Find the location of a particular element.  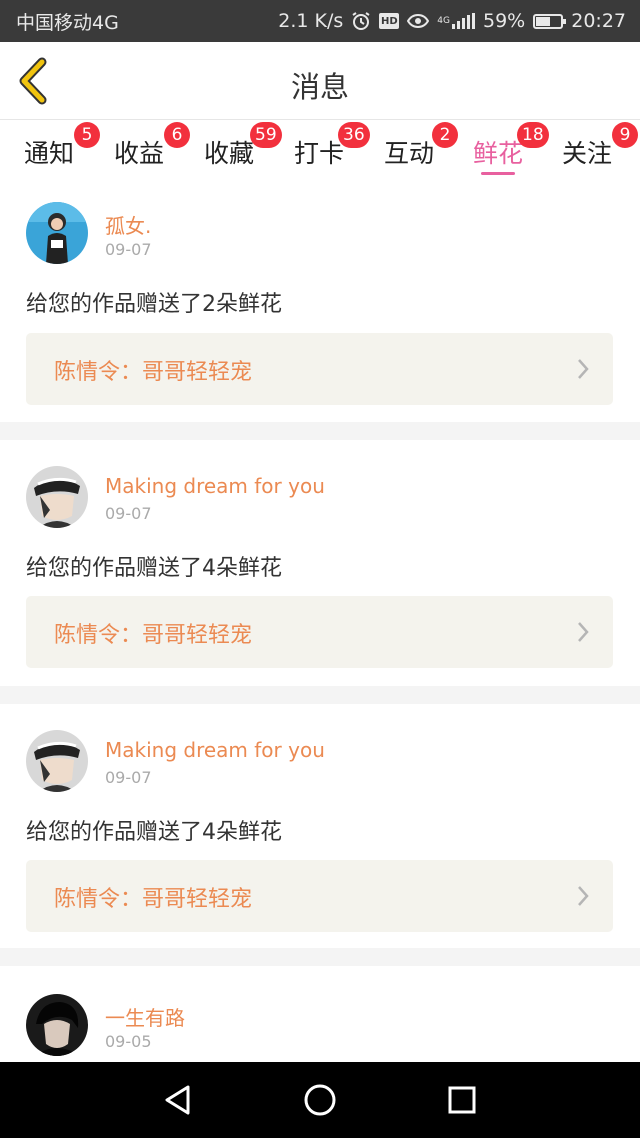

tab-bar: 通知 5 收益 6 收藏 59 打卡 36 互动 2 鲜花 18 关注 9 is located at coordinates (320, 150).